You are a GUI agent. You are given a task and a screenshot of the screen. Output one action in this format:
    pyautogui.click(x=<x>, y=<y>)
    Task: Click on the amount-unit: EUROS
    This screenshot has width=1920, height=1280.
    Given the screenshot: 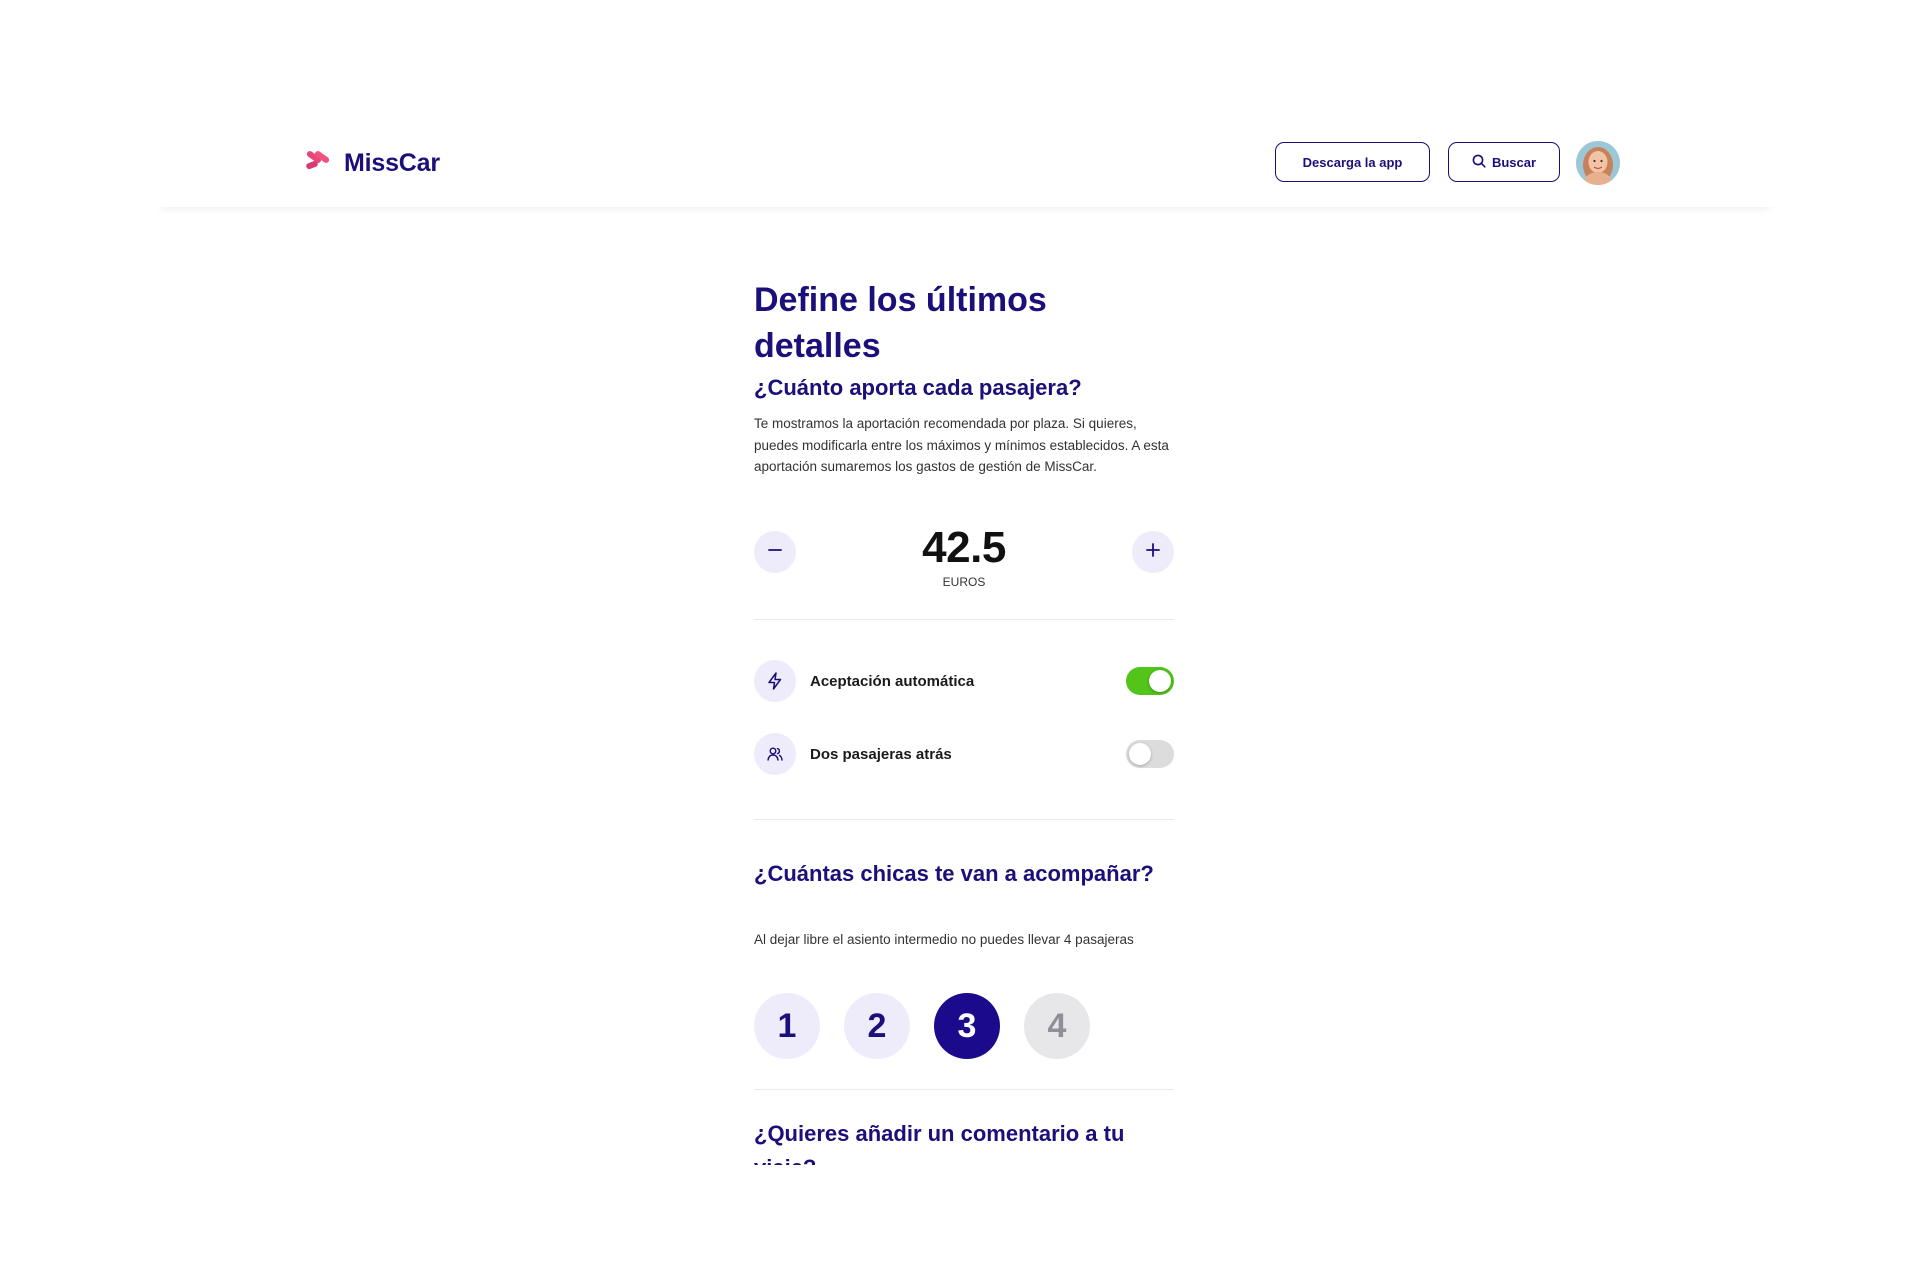 What is the action you would take?
    pyautogui.click(x=964, y=582)
    